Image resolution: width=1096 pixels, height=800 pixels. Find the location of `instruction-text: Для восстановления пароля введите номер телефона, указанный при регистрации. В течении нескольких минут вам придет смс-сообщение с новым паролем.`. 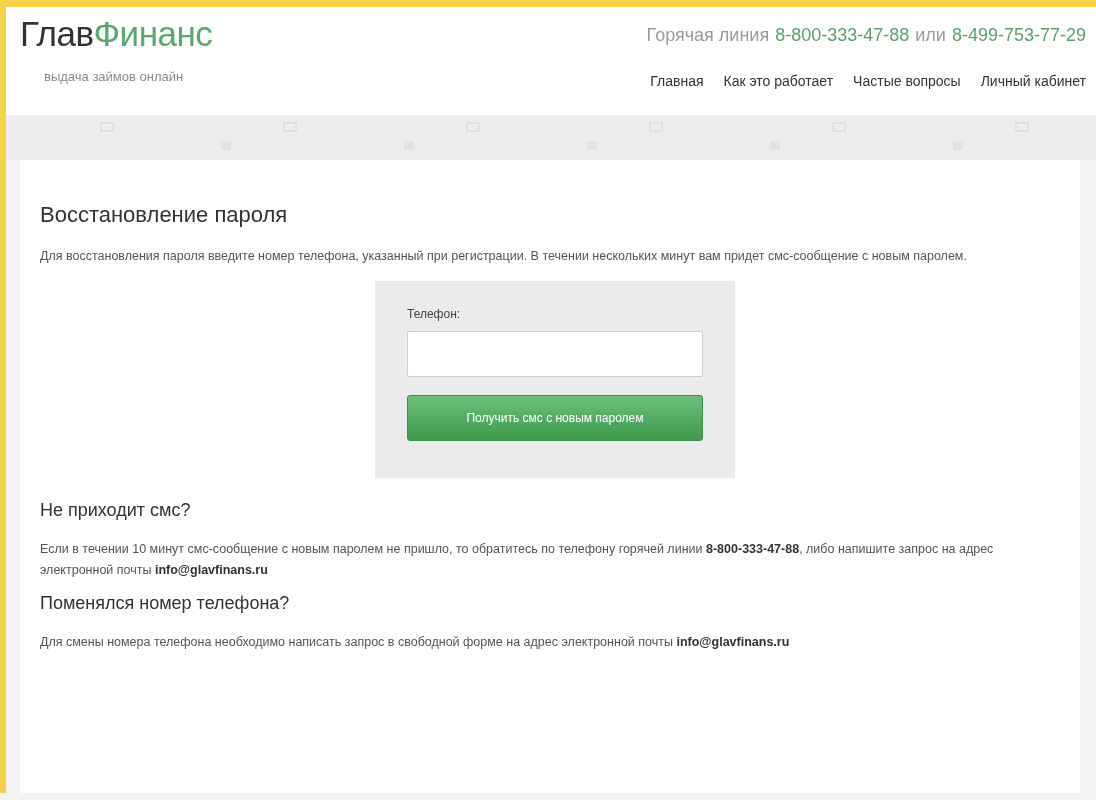

instruction-text: Для восстановления пароля введите номер телефона, указанный при регистрации. В течении нескольких минут вам придет смс-сообщение с новым паролем. is located at coordinates (504, 256).